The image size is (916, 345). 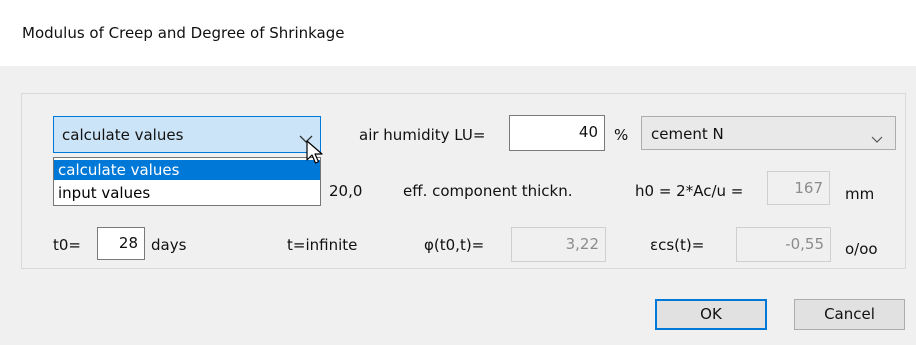 I want to click on cement-combo-value: cement N, so click(x=687, y=134).